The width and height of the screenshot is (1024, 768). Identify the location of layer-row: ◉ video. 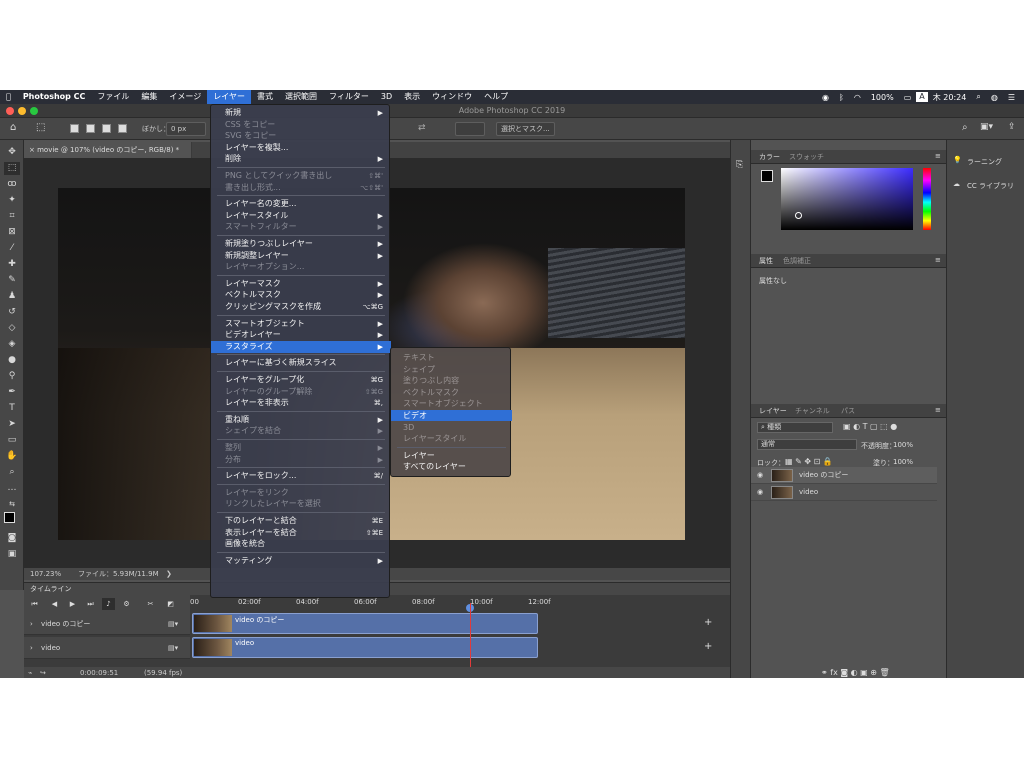
(844, 492).